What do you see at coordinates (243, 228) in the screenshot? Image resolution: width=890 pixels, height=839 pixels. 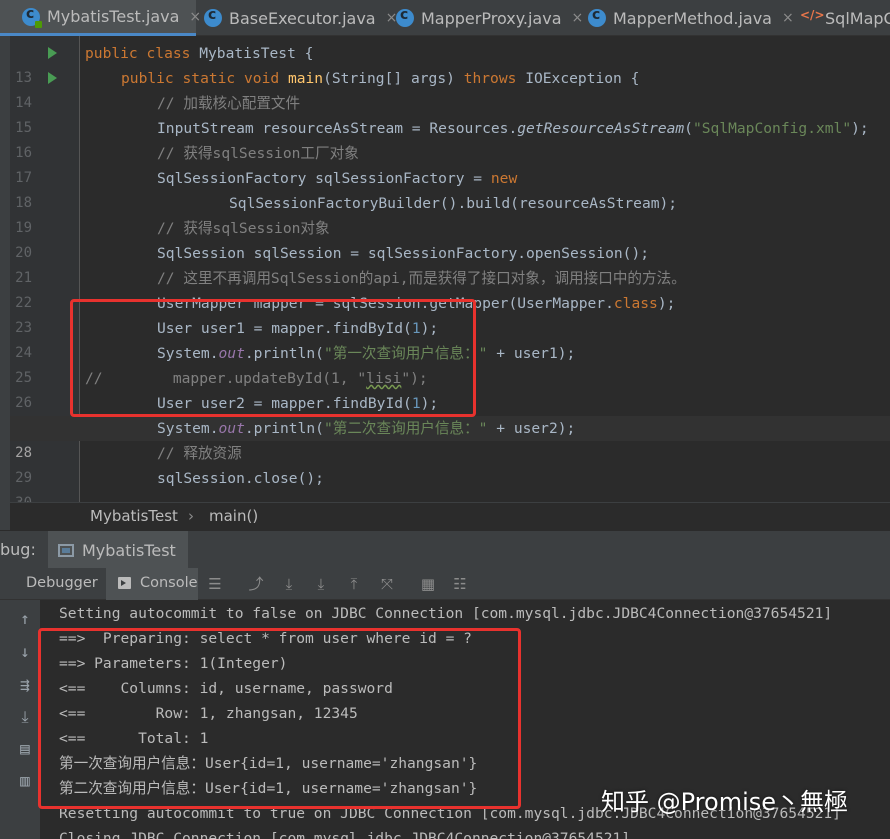 I see `code-comment: // 获得sqlSession对象` at bounding box center [243, 228].